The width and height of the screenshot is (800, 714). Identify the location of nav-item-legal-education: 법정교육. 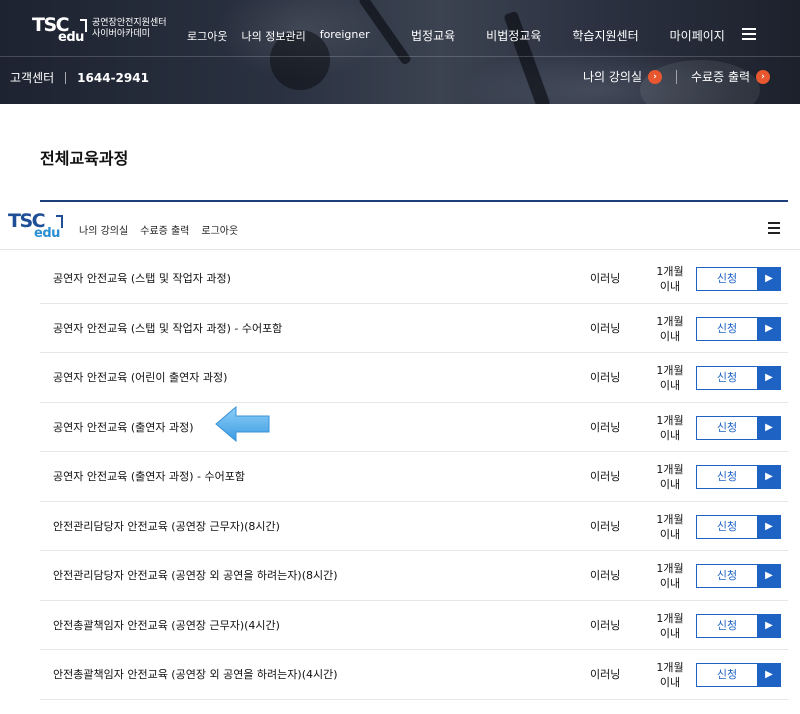
(433, 35).